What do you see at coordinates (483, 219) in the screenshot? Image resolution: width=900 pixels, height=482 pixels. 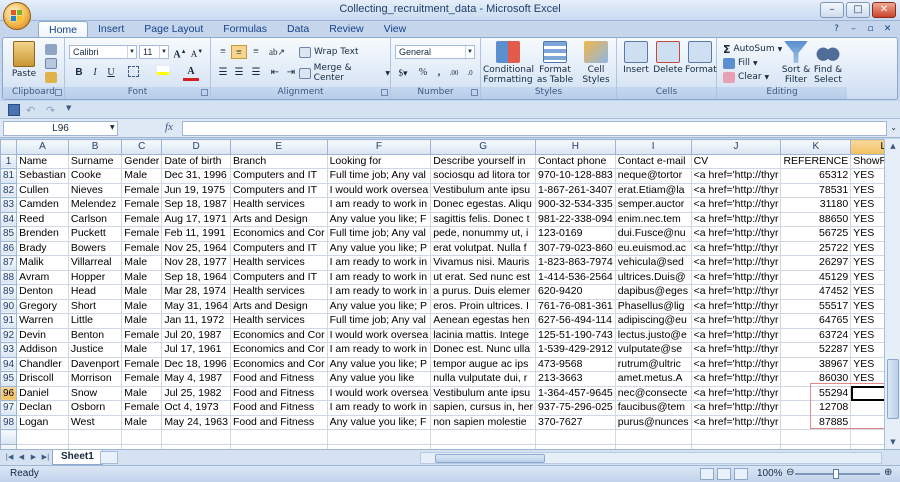 I see `table-cell: sagittis felis. Donec t` at bounding box center [483, 219].